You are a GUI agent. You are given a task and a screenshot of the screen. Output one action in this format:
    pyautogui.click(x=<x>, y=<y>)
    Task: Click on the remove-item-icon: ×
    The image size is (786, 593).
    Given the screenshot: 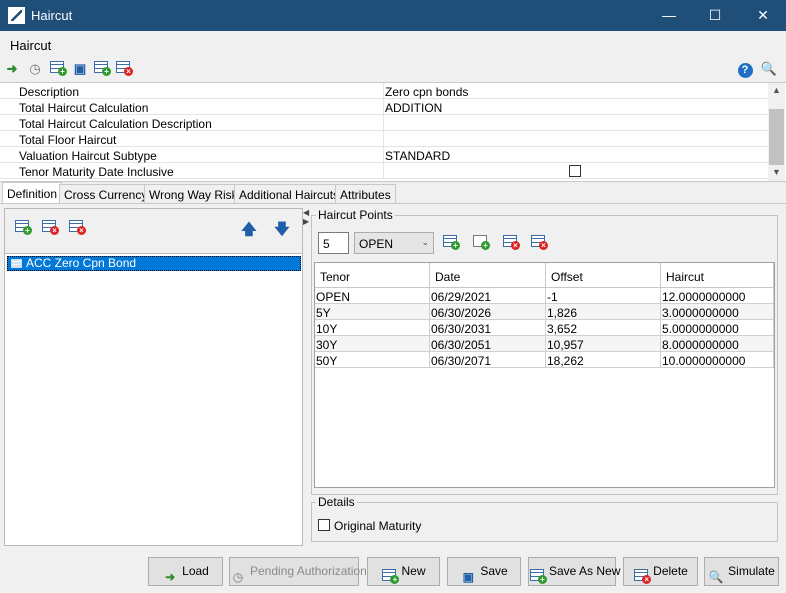 What is the action you would take?
    pyautogui.click(x=49, y=228)
    